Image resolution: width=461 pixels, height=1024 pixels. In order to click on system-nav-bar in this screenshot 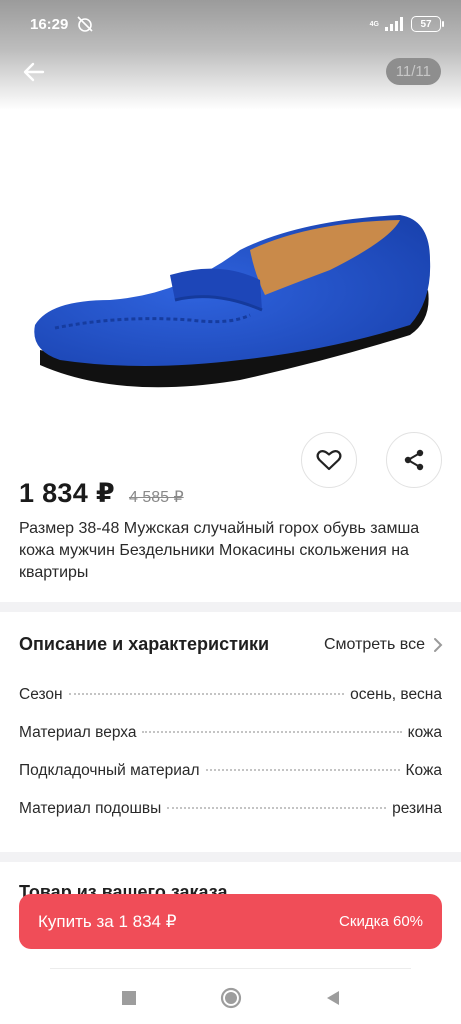, I will do `click(230, 998)`.